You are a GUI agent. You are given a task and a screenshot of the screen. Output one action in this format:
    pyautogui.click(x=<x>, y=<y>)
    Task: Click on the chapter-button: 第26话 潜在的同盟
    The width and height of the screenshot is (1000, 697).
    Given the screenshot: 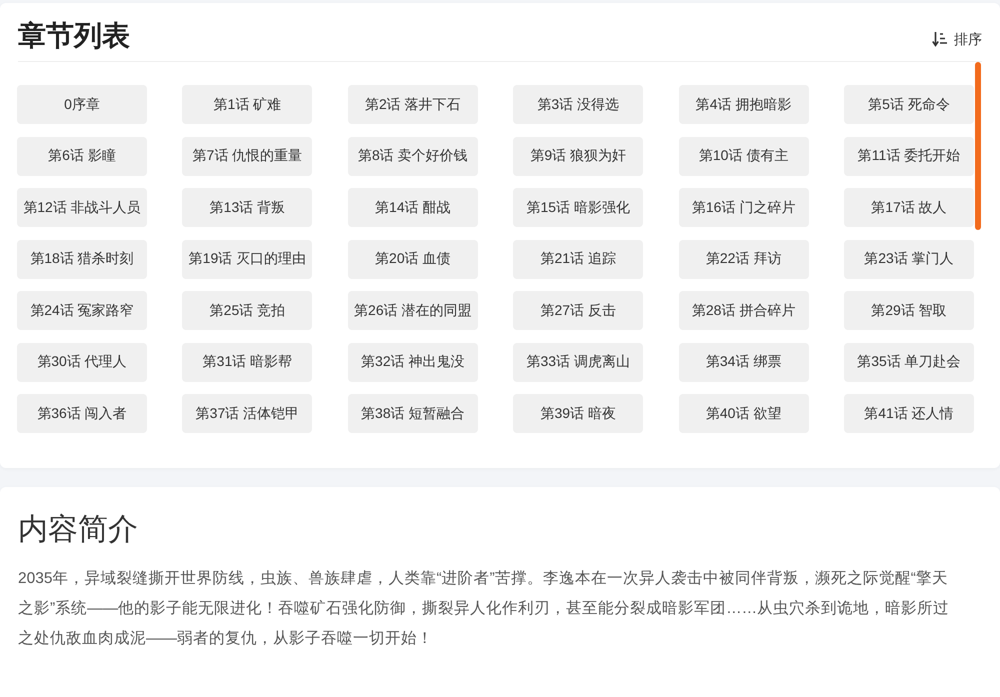 What is the action you would take?
    pyautogui.click(x=413, y=310)
    